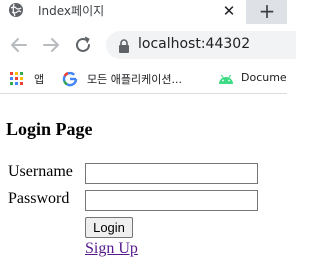  I want to click on address-bar: localhost:44302, so click(201, 45).